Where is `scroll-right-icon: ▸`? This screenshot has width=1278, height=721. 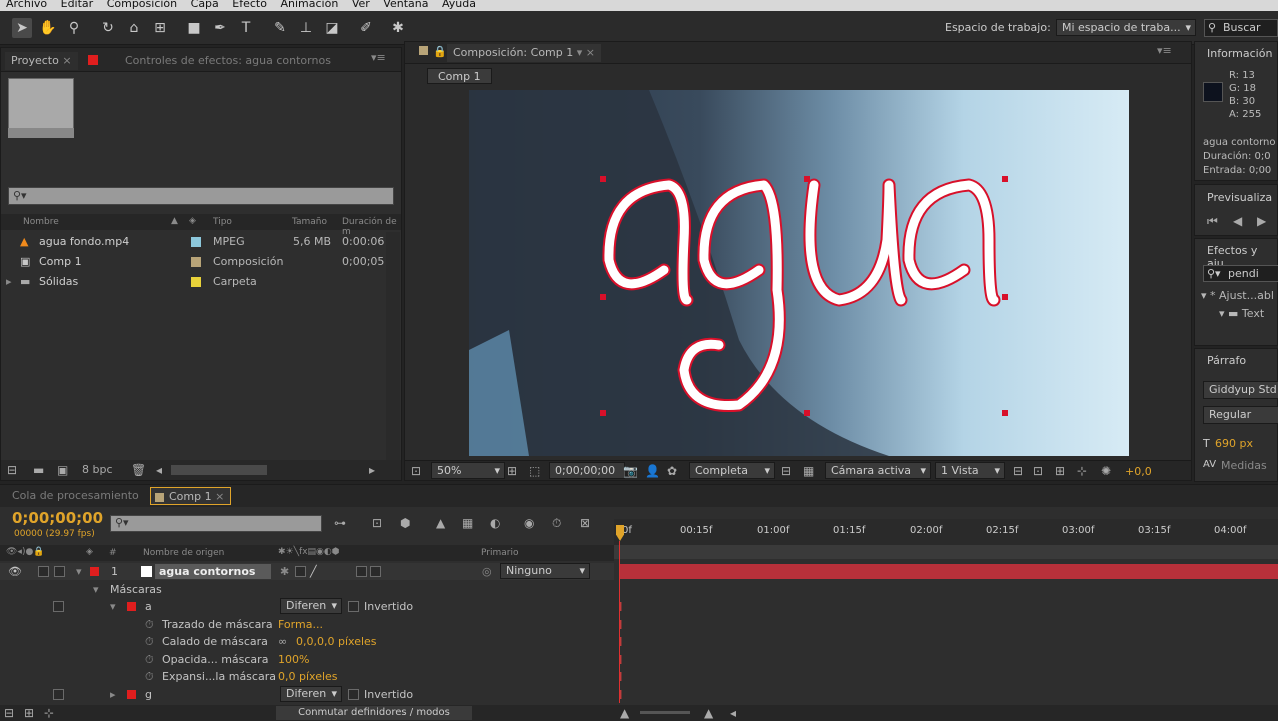
scroll-right-icon: ▸ is located at coordinates (372, 470).